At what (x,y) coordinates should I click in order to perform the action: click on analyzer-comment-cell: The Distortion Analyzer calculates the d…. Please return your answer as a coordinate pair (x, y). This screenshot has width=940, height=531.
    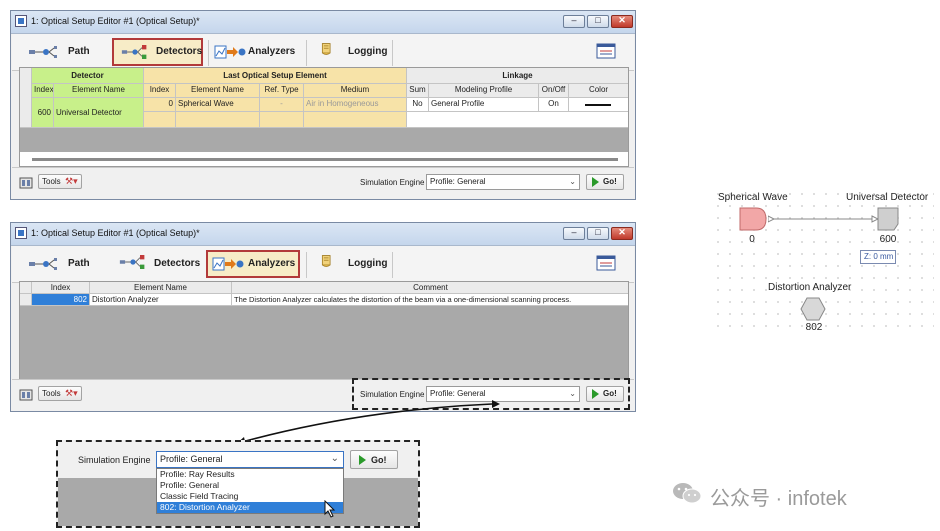
    Looking at the image, I should click on (430, 300).